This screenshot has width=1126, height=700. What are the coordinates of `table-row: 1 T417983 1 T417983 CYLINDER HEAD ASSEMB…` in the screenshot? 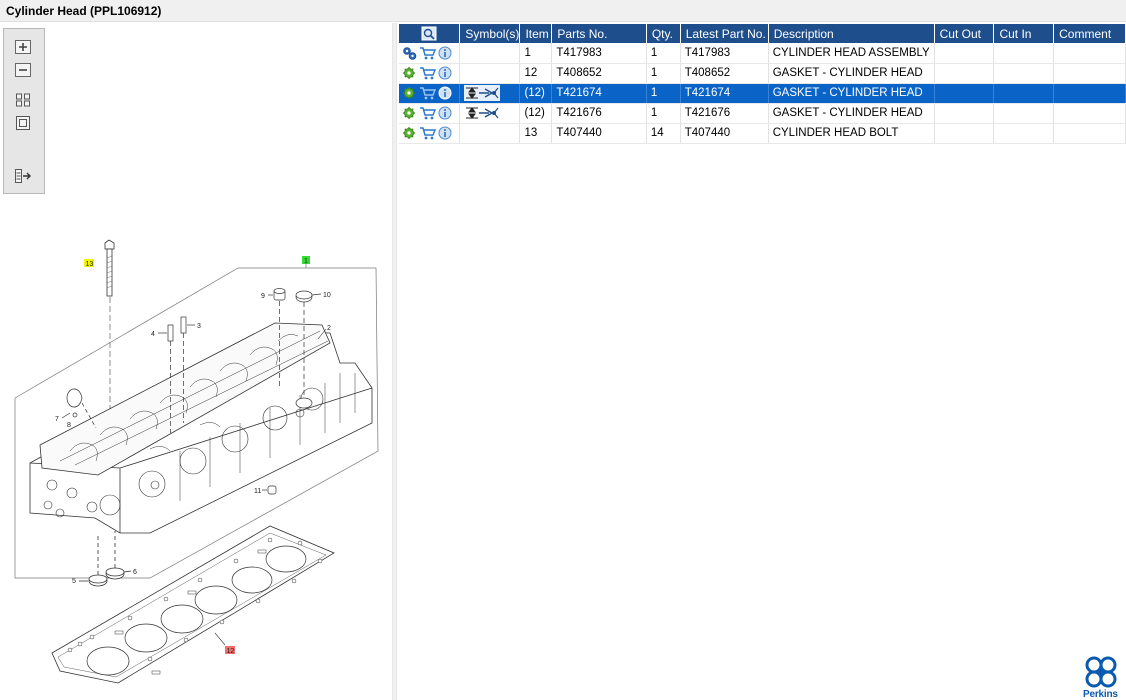 It's located at (762, 53).